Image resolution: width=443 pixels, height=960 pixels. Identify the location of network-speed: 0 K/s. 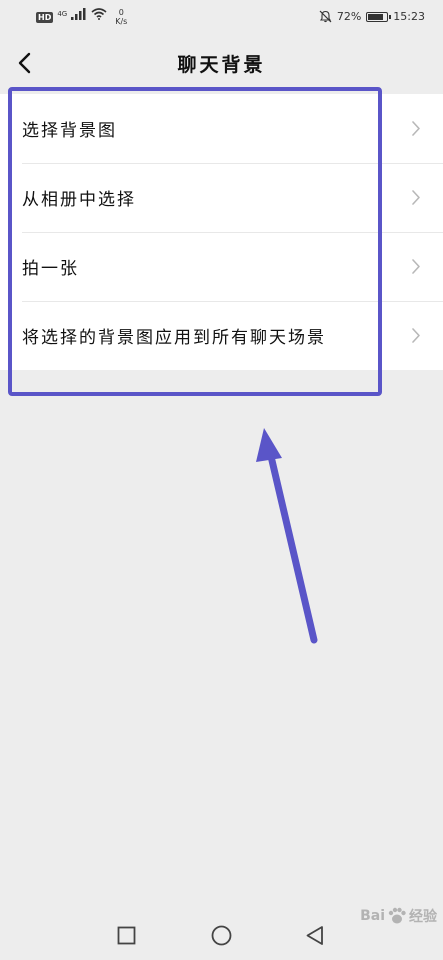
(121, 17).